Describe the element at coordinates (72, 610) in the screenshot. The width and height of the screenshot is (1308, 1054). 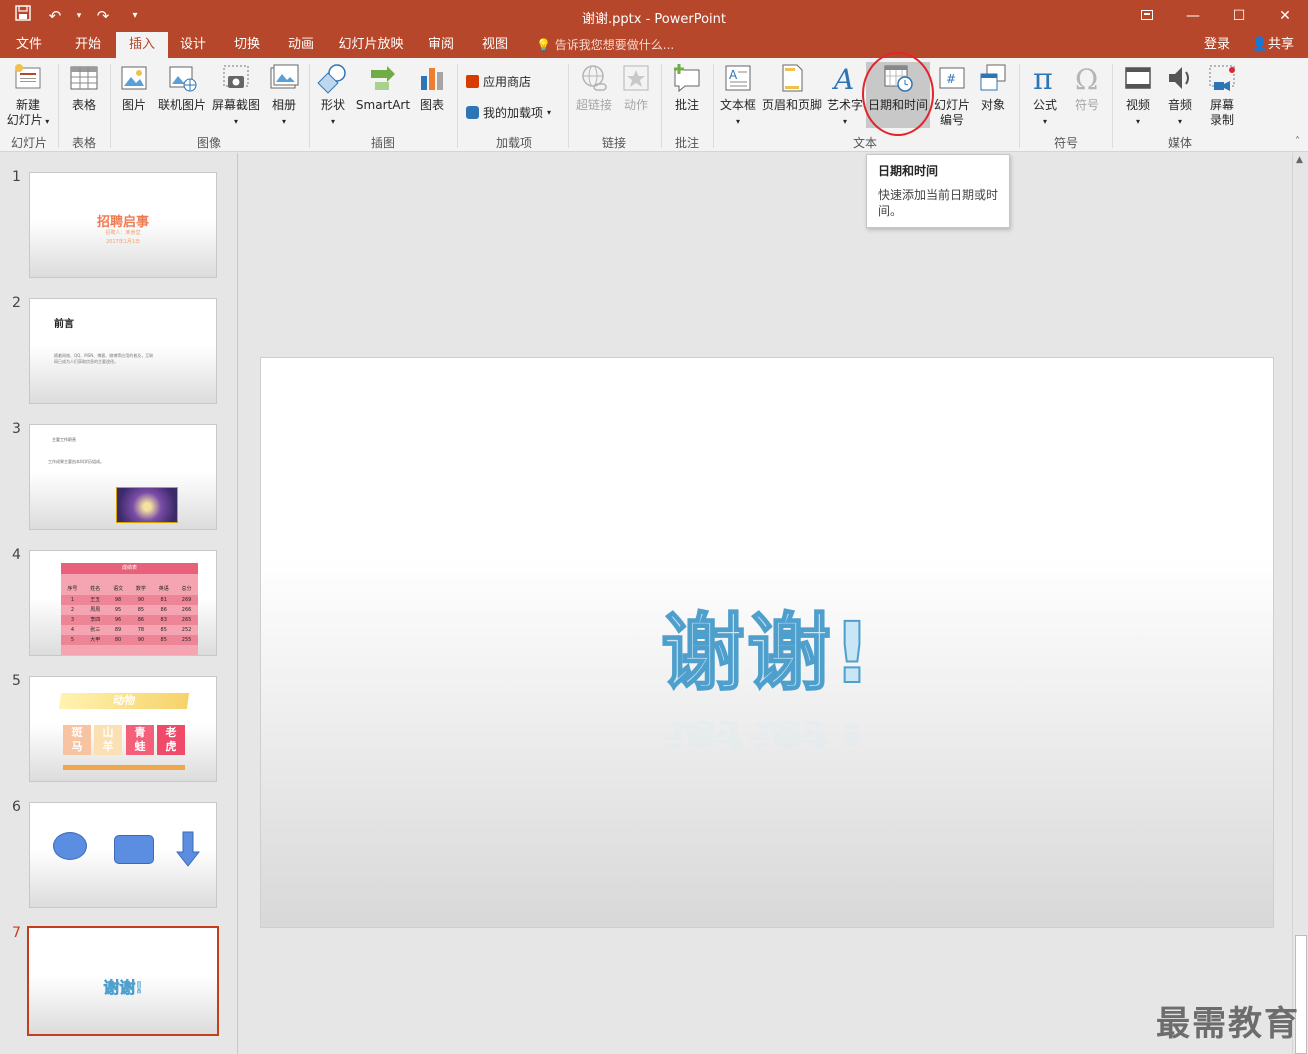
I see `cell: 2` at that location.